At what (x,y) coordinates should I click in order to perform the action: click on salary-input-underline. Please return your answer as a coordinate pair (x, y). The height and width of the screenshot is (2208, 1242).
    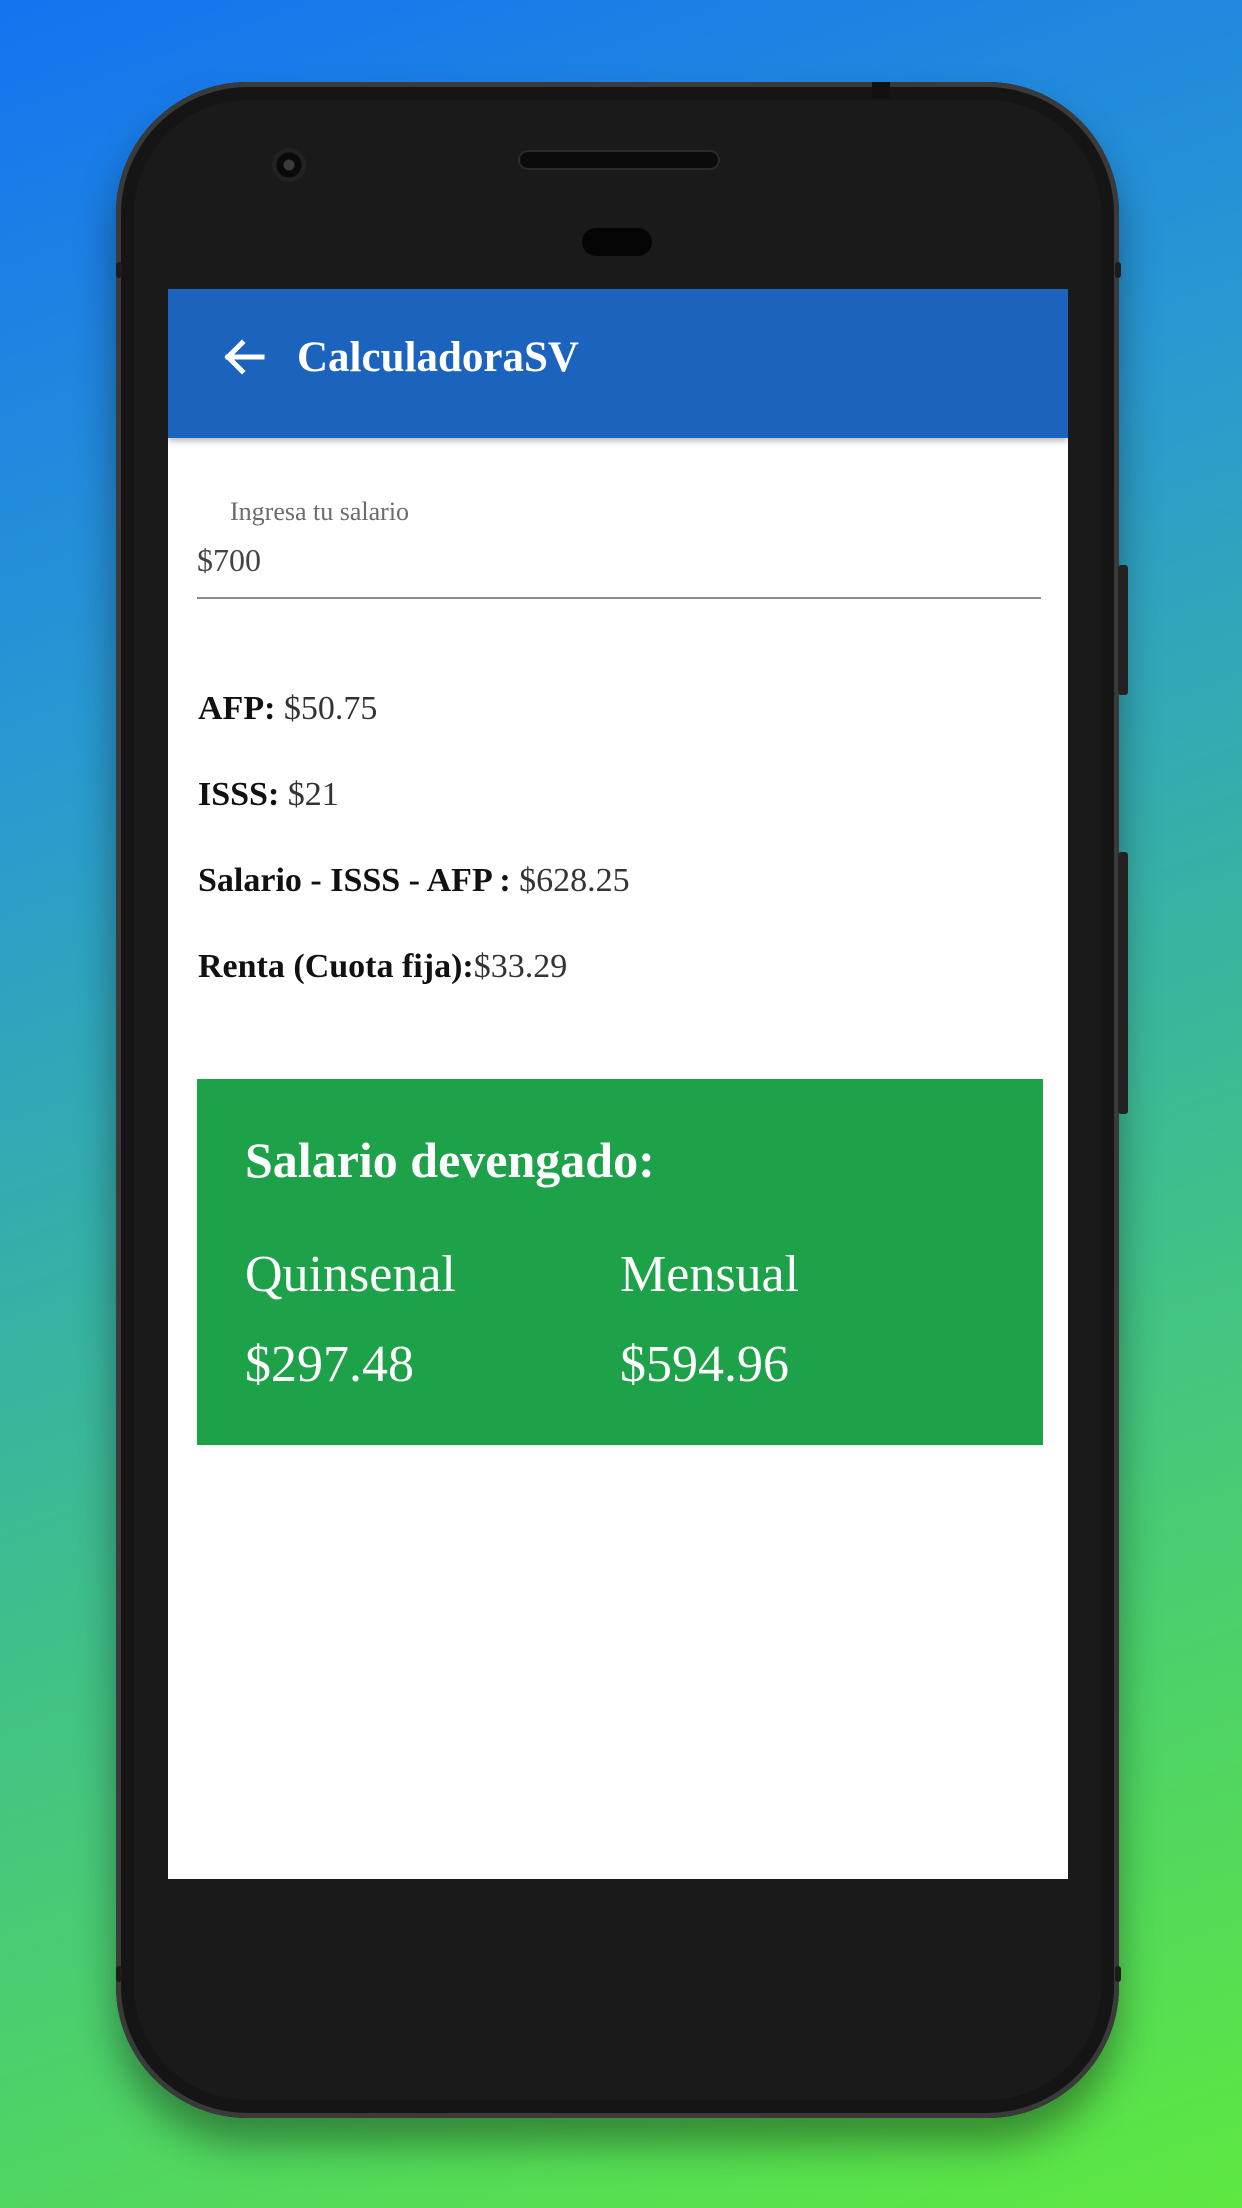
    Looking at the image, I should click on (619, 598).